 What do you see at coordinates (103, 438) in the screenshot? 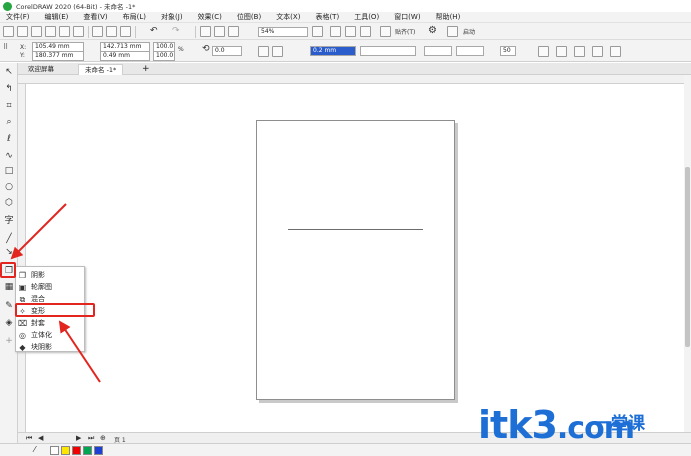
I see `add-page-icon: ⊕` at bounding box center [103, 438].